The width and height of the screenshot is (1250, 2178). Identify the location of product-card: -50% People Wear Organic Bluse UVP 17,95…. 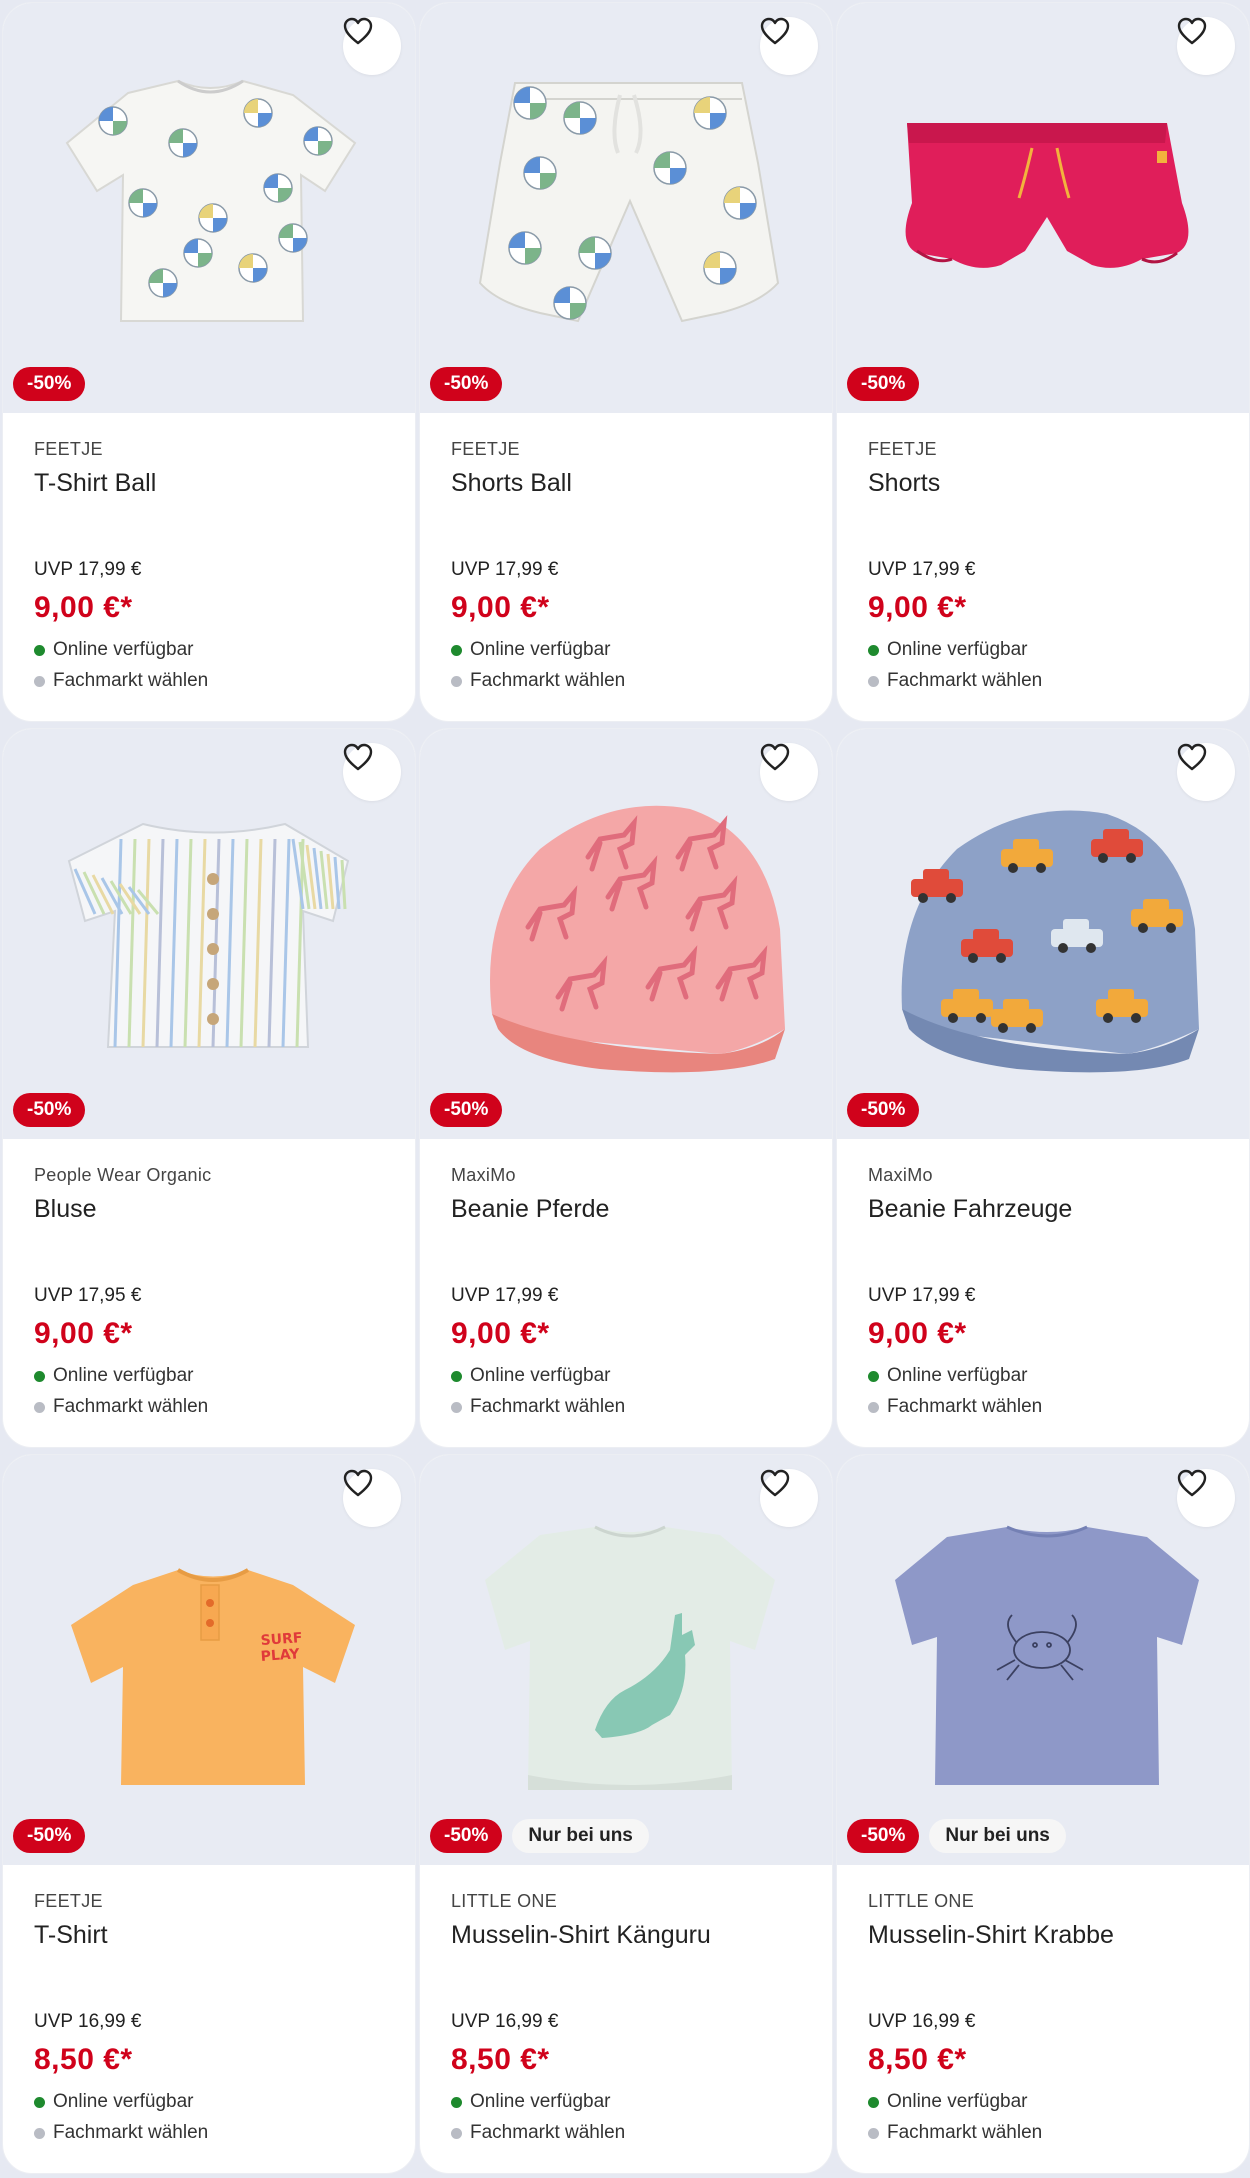
(209, 1088).